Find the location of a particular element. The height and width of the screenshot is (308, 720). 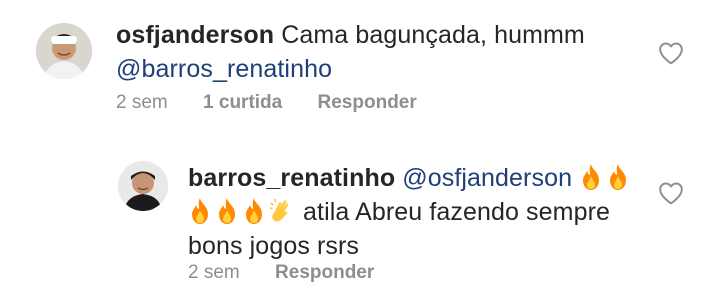

likes-count: 1 curtida is located at coordinates (242, 103).